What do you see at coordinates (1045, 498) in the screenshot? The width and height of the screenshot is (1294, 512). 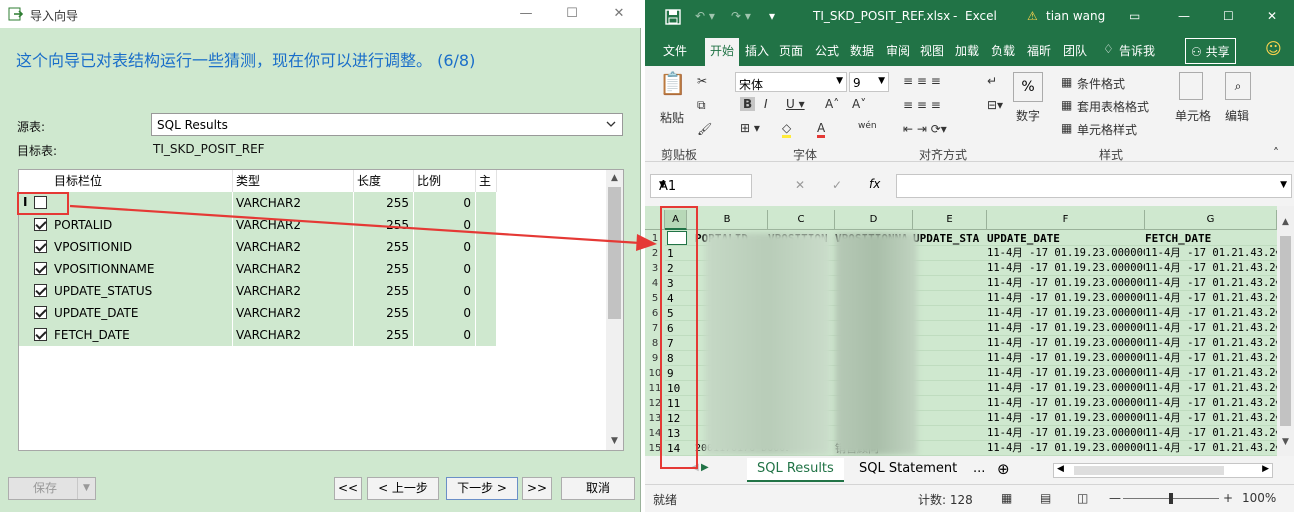 I see `page-layout-icon: ▤` at bounding box center [1045, 498].